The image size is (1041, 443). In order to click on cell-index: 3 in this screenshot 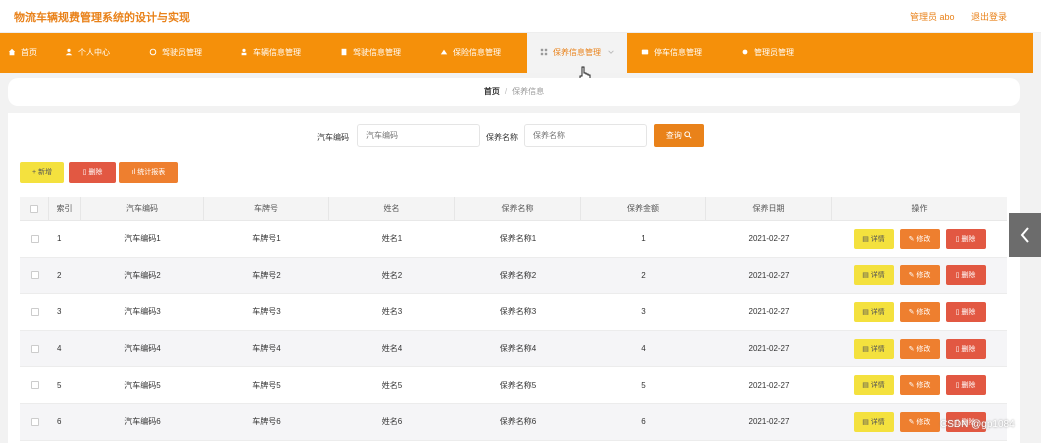, I will do `click(59, 312)`.